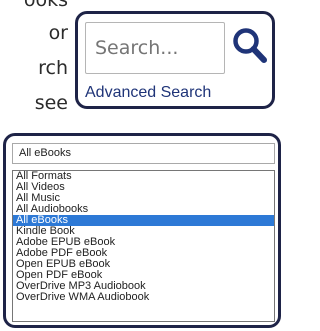 The image size is (320, 331). What do you see at coordinates (45, 5) in the screenshot?
I see `background-text-line-1: ooks` at bounding box center [45, 5].